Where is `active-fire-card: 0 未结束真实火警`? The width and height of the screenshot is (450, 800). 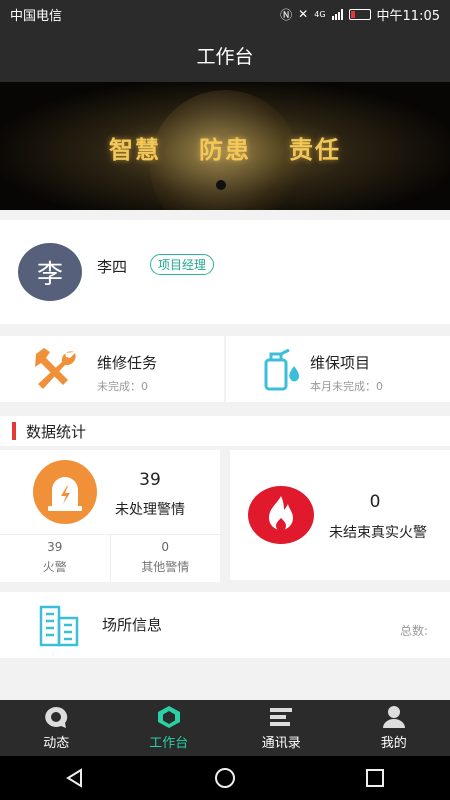
active-fire-card: 0 未结束真实火警 is located at coordinates (340, 515).